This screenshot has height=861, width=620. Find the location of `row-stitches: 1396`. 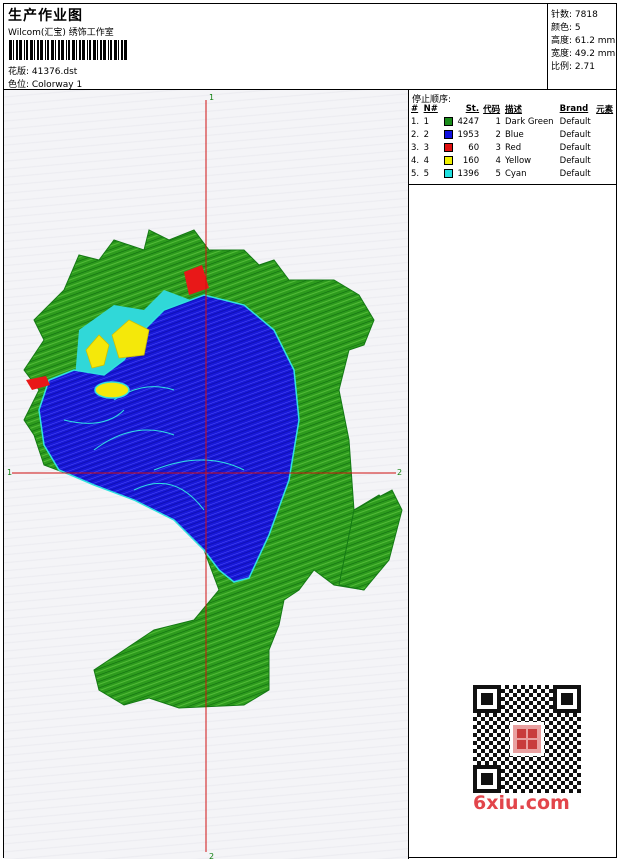

row-stitches: 1396 is located at coordinates (461, 173).